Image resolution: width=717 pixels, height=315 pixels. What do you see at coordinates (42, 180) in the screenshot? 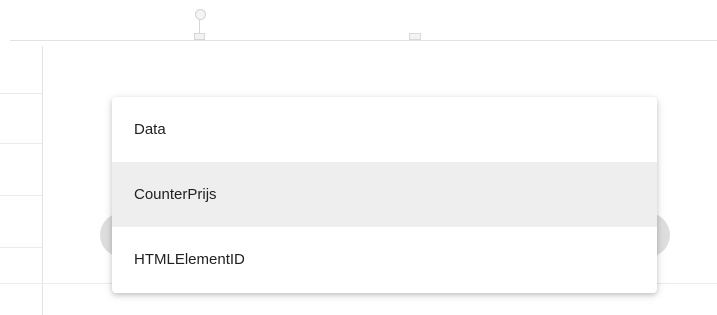
I see `left-panel-border` at bounding box center [42, 180].